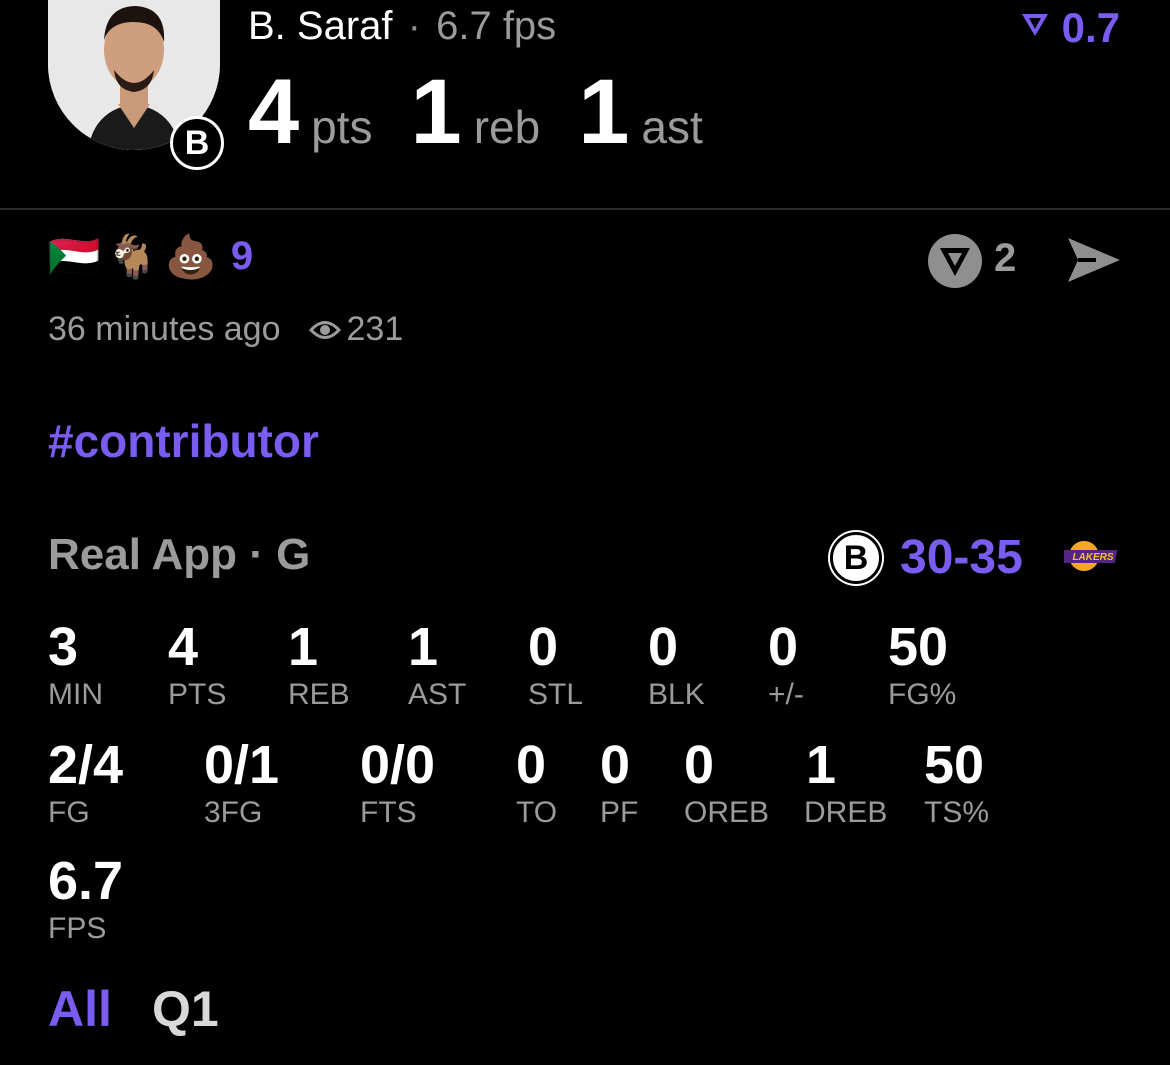 The width and height of the screenshot is (1170, 1065). What do you see at coordinates (496, 26) in the screenshot?
I see `fps-text: 6.7 fps` at bounding box center [496, 26].